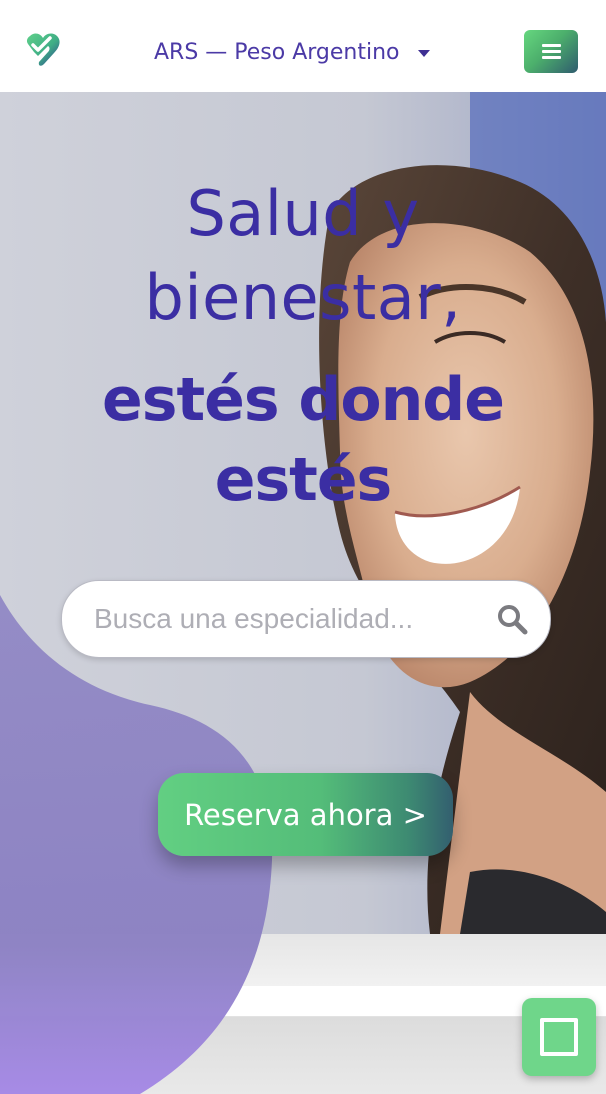 This screenshot has height=1094, width=606. Describe the element at coordinates (303, 297) in the screenshot. I see `hero-title-line2: bienestar,` at that location.